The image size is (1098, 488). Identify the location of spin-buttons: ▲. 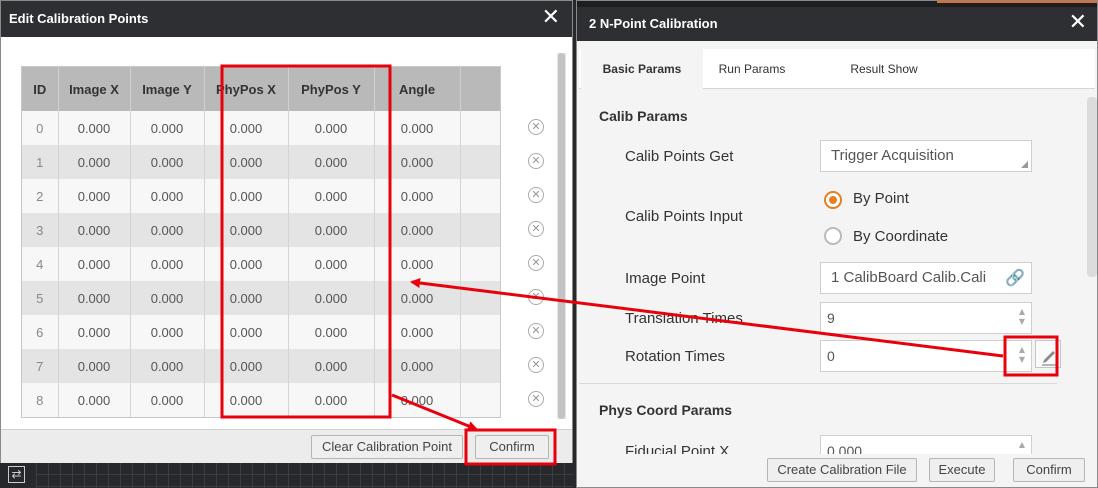
(1022, 445).